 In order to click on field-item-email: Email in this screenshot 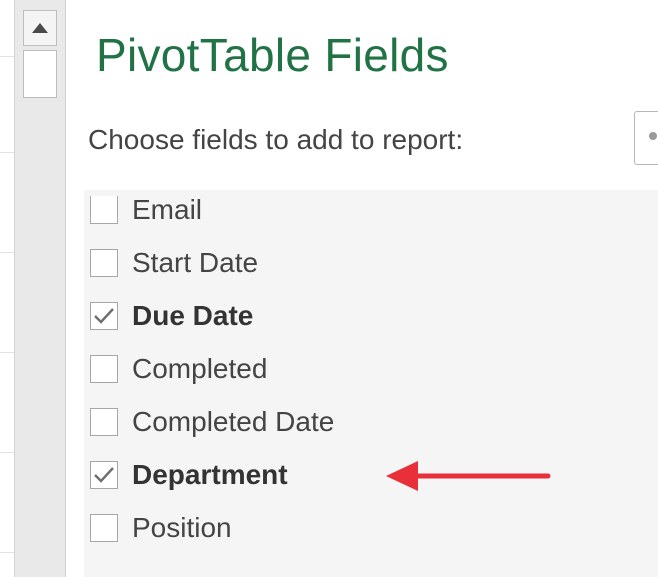, I will do `click(146, 210)`.